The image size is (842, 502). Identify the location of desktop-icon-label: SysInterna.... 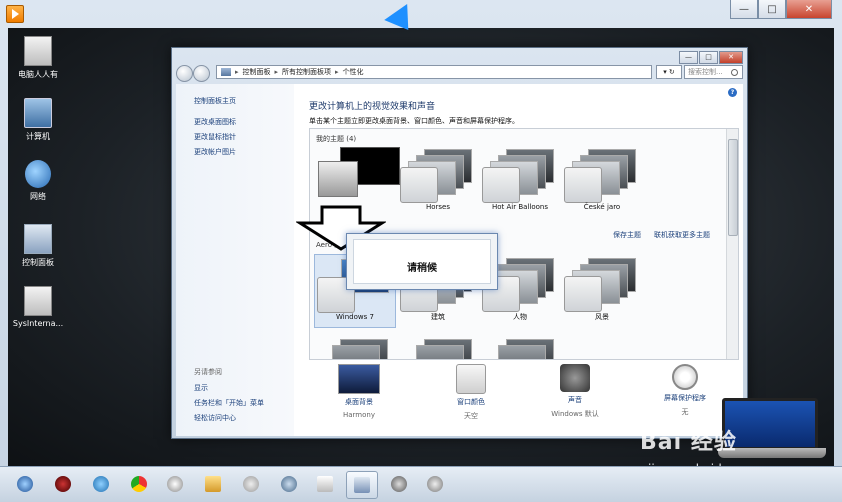
(38, 323).